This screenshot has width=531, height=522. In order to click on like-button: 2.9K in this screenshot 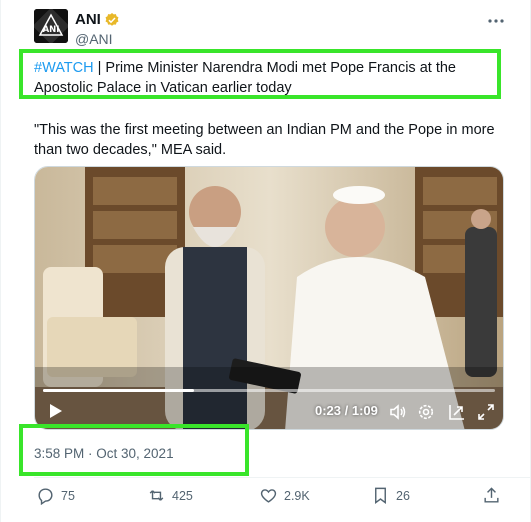, I will do `click(284, 495)`.